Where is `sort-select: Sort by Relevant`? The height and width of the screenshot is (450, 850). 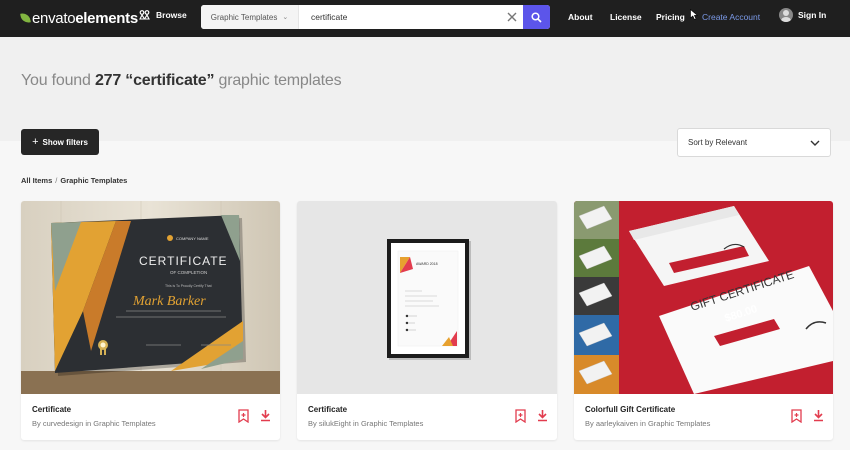 sort-select: Sort by Relevant is located at coordinates (754, 142).